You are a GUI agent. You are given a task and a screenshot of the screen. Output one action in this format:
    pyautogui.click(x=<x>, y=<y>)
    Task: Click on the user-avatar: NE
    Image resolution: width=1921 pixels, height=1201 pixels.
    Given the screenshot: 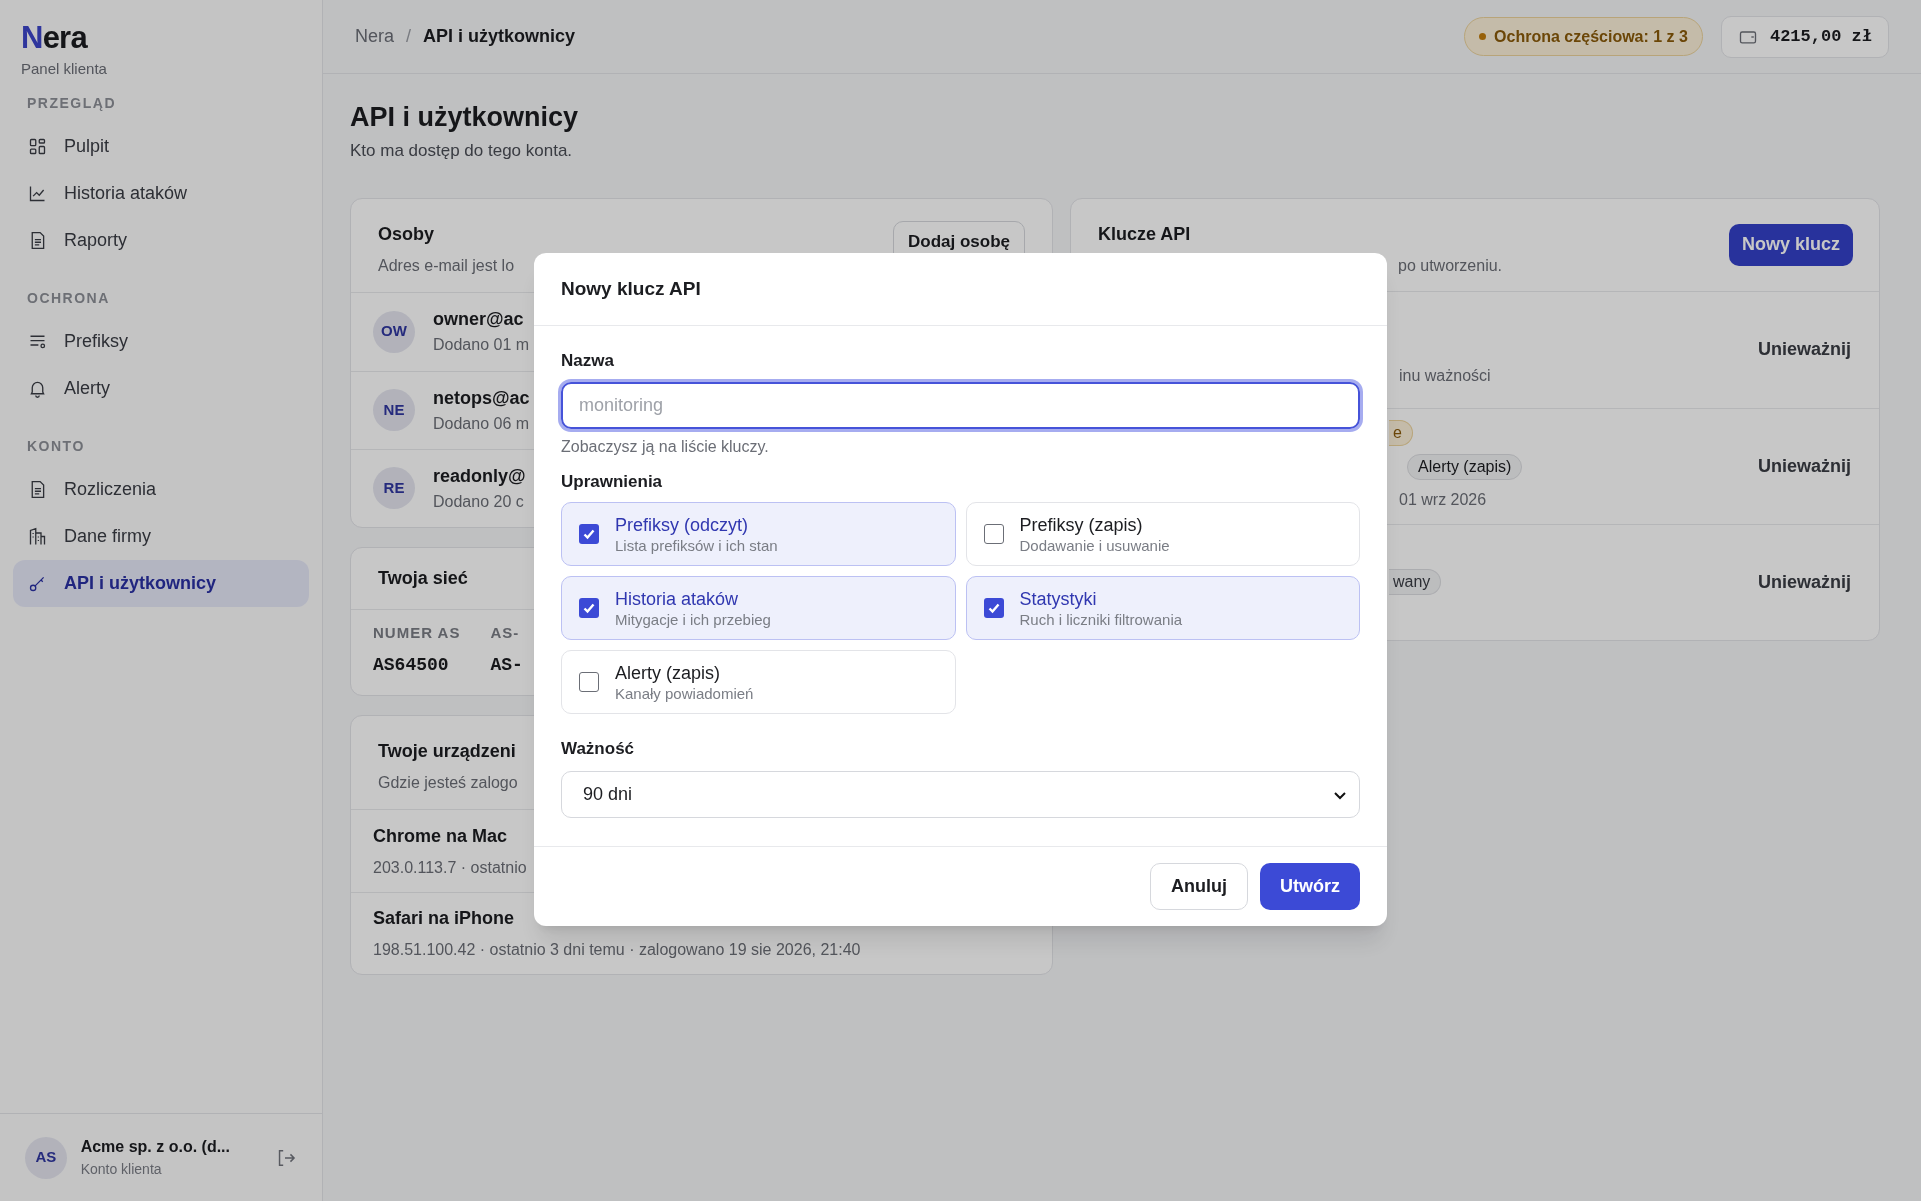 What is the action you would take?
    pyautogui.click(x=394, y=410)
    